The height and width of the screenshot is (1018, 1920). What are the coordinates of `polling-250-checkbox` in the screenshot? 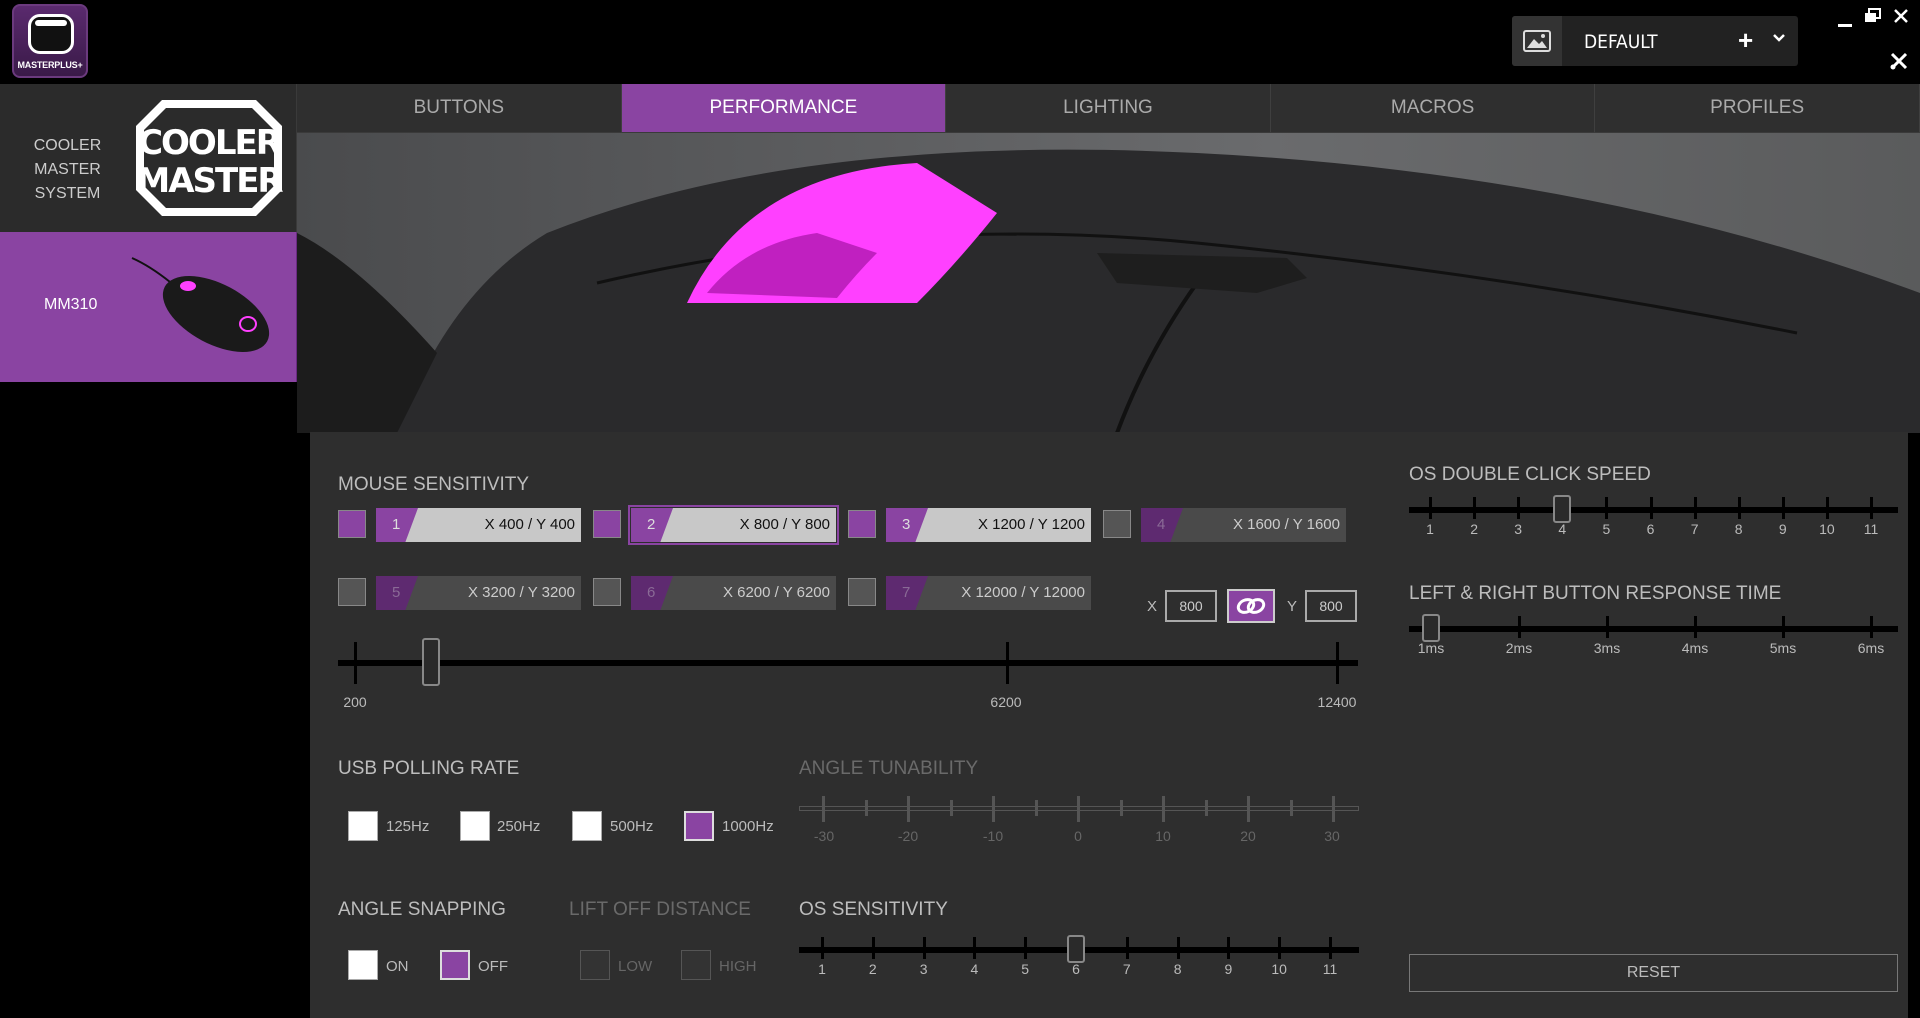 It's located at (475, 826).